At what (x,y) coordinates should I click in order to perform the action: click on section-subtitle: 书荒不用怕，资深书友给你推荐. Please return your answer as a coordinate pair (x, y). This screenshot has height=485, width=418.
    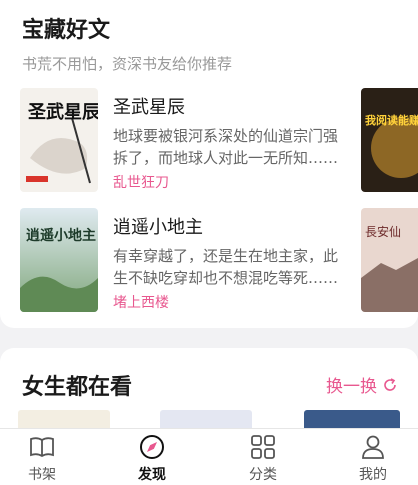
    Looking at the image, I should click on (127, 64).